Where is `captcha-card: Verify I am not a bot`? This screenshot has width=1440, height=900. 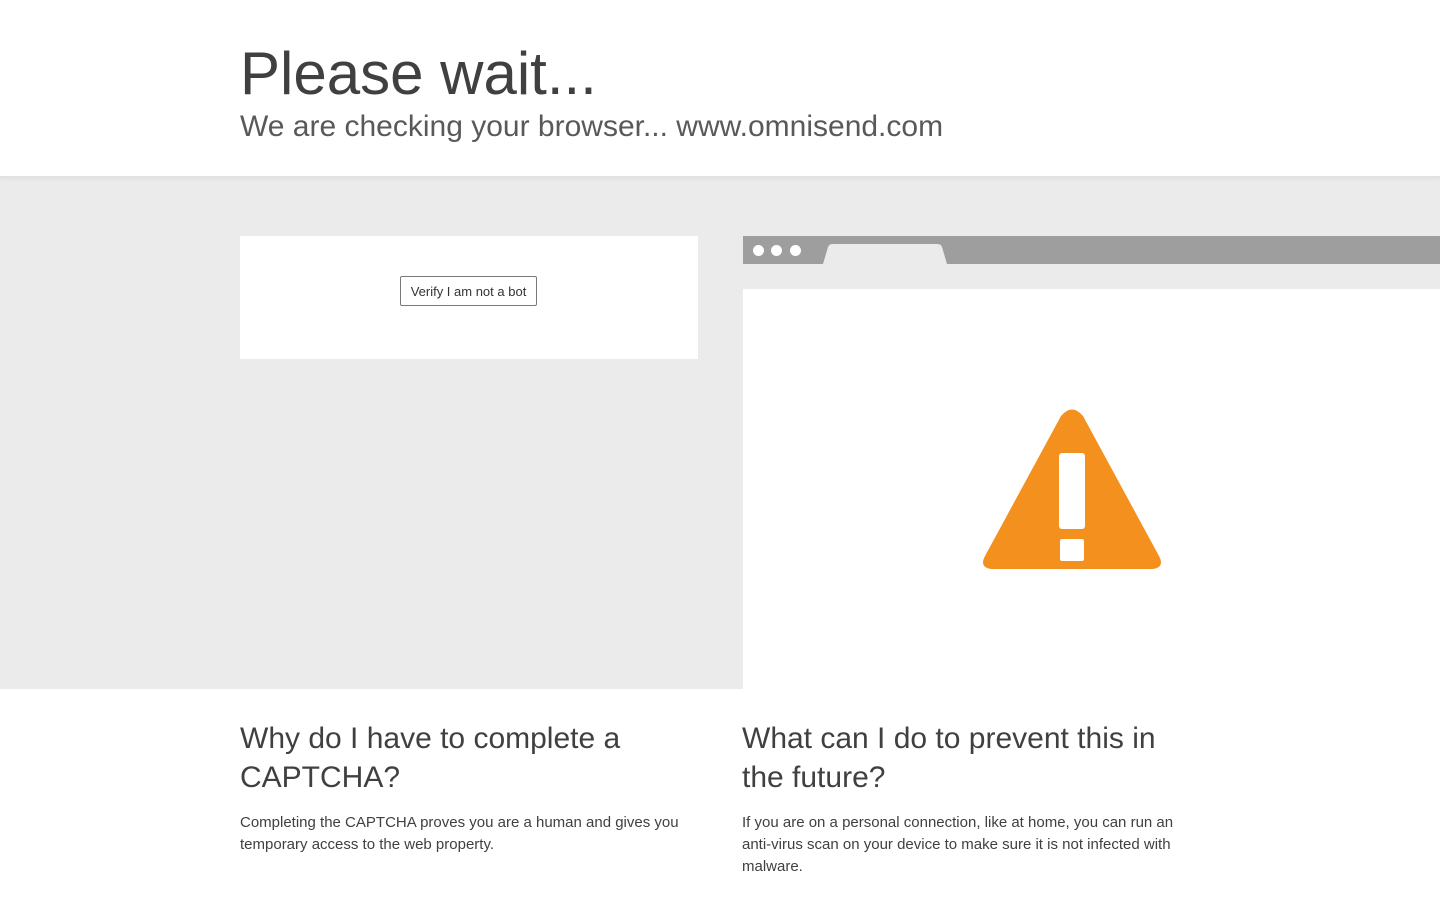
captcha-card: Verify I am not a bot is located at coordinates (469, 297).